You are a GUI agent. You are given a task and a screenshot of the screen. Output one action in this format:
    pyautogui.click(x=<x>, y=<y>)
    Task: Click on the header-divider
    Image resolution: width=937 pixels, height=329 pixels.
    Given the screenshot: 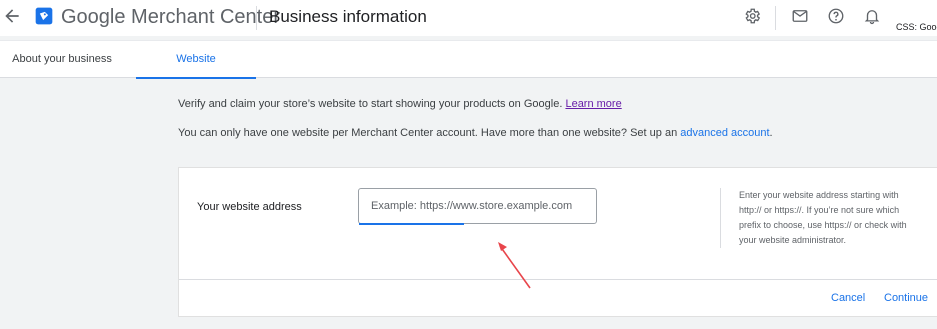 What is the action you would take?
    pyautogui.click(x=256, y=18)
    